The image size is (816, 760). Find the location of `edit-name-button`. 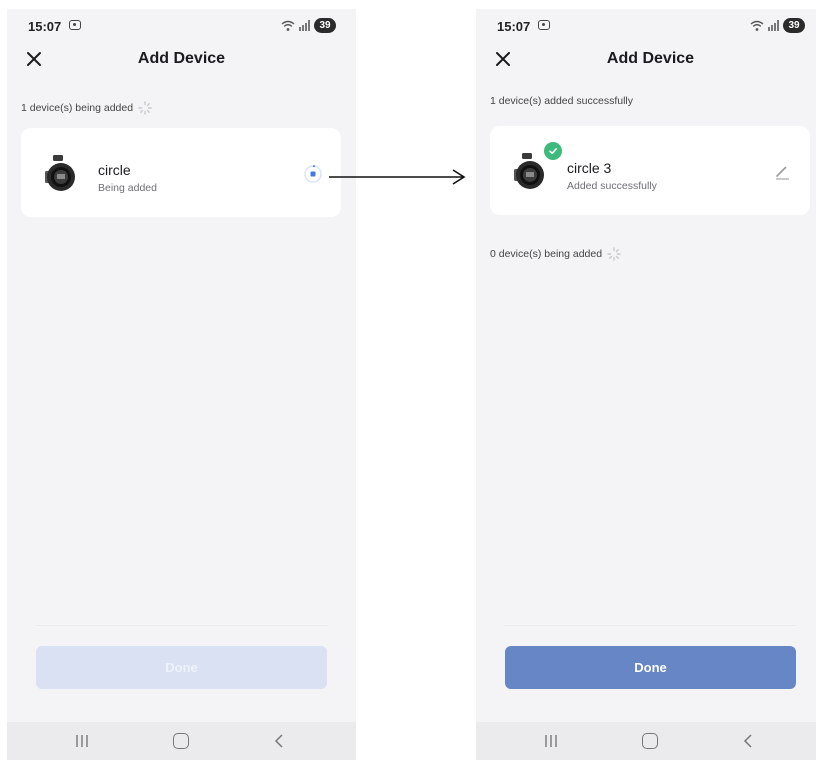

edit-name-button is located at coordinates (782, 172).